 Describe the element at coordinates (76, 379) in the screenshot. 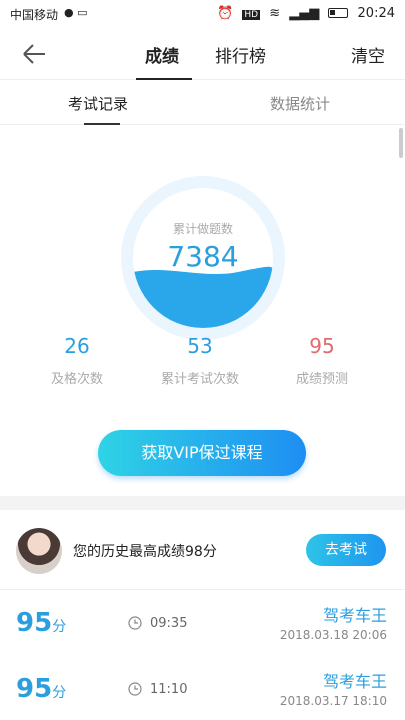

I see `stat-label: 及格次数` at that location.